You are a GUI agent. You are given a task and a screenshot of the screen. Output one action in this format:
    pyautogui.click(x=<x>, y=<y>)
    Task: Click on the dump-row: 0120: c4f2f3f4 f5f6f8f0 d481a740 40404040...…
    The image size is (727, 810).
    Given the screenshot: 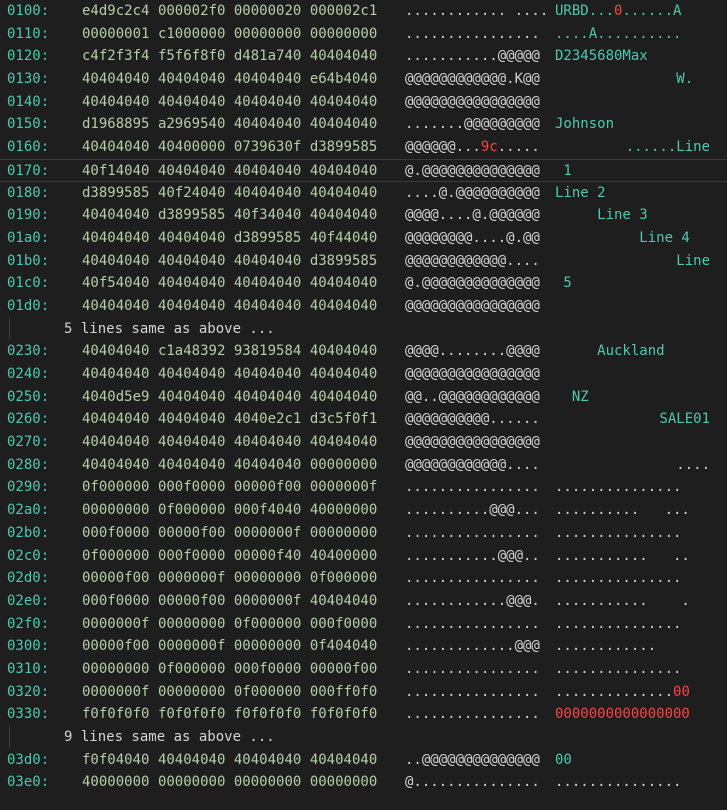 What is the action you would take?
    pyautogui.click(x=363, y=56)
    